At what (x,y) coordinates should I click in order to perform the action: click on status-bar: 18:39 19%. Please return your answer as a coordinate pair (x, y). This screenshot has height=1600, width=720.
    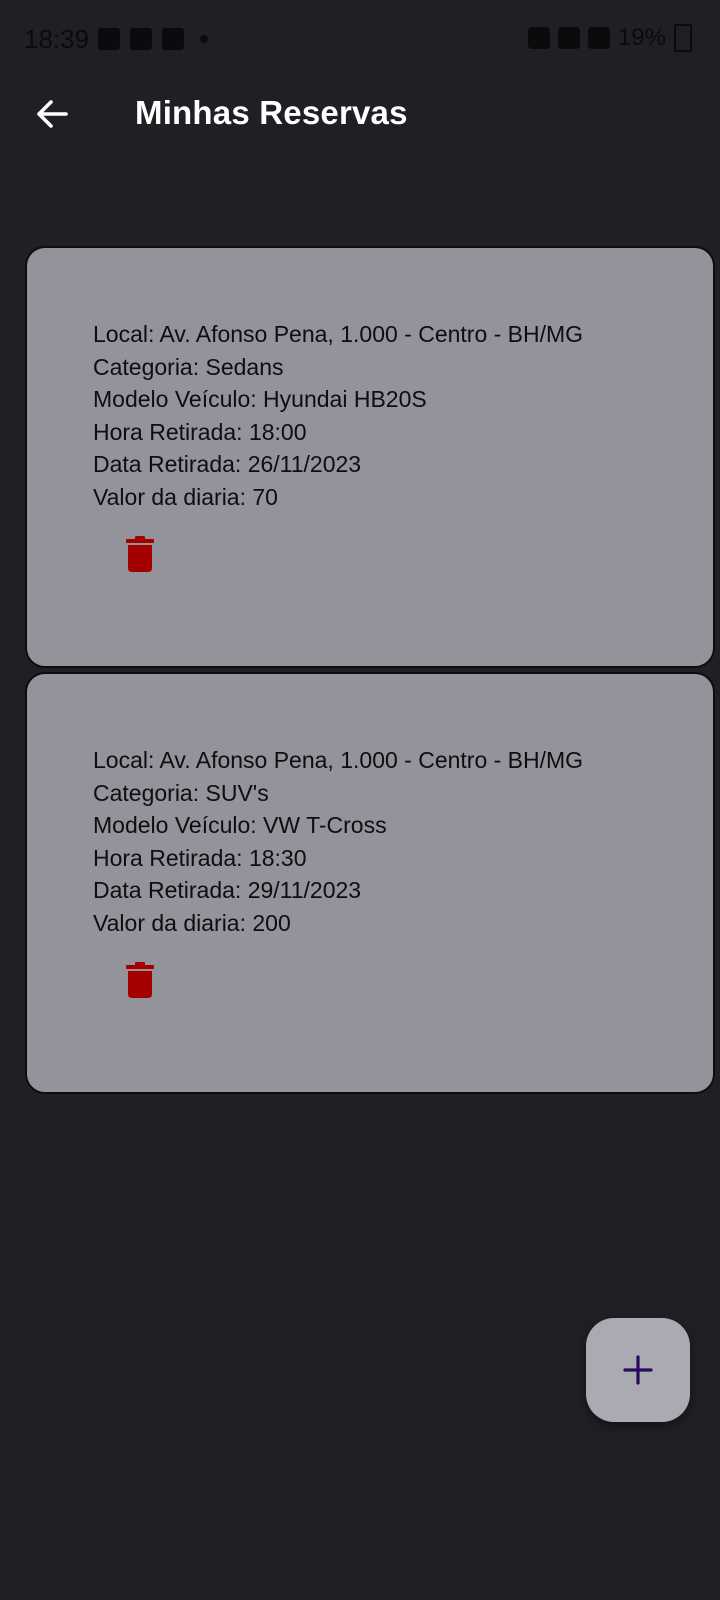
    Looking at the image, I should click on (360, 40).